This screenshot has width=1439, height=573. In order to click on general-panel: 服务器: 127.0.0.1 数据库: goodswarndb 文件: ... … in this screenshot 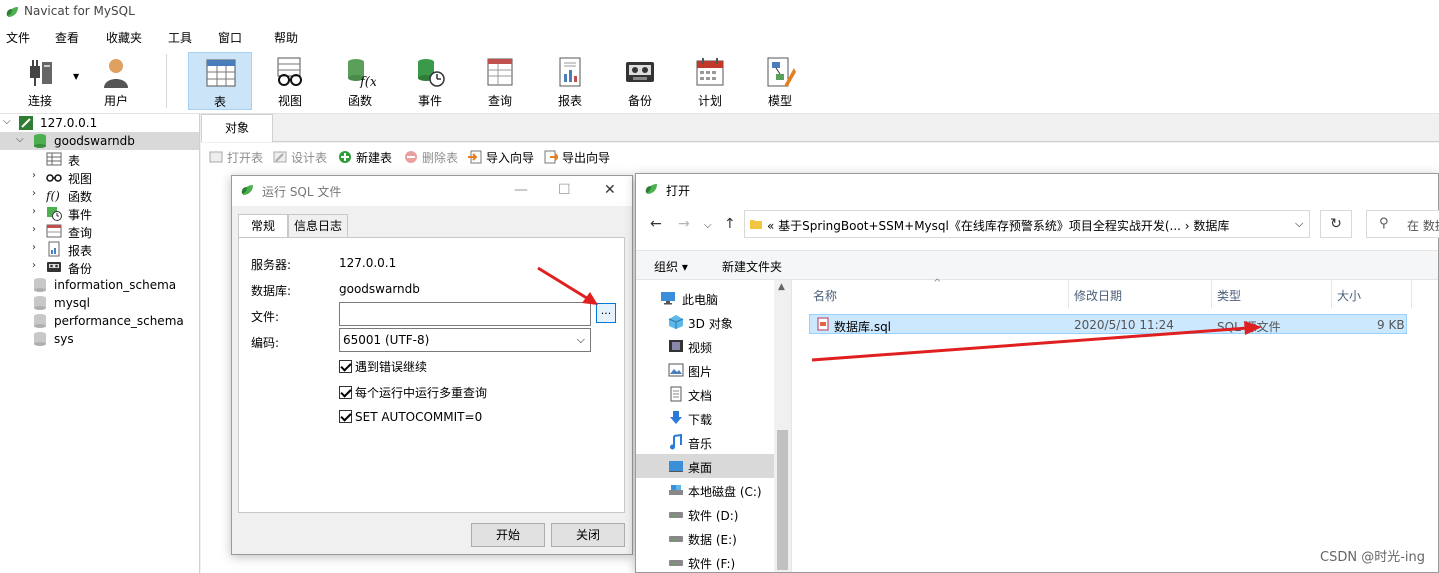, I will do `click(431, 375)`.